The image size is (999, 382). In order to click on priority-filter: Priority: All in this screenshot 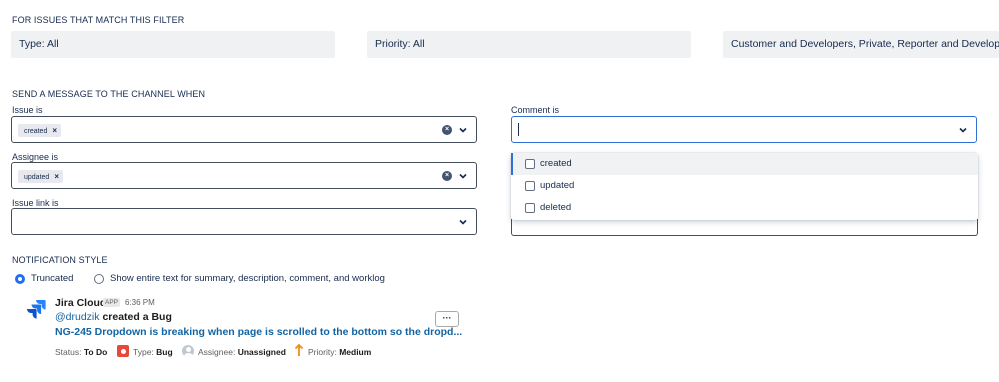, I will do `click(529, 44)`.